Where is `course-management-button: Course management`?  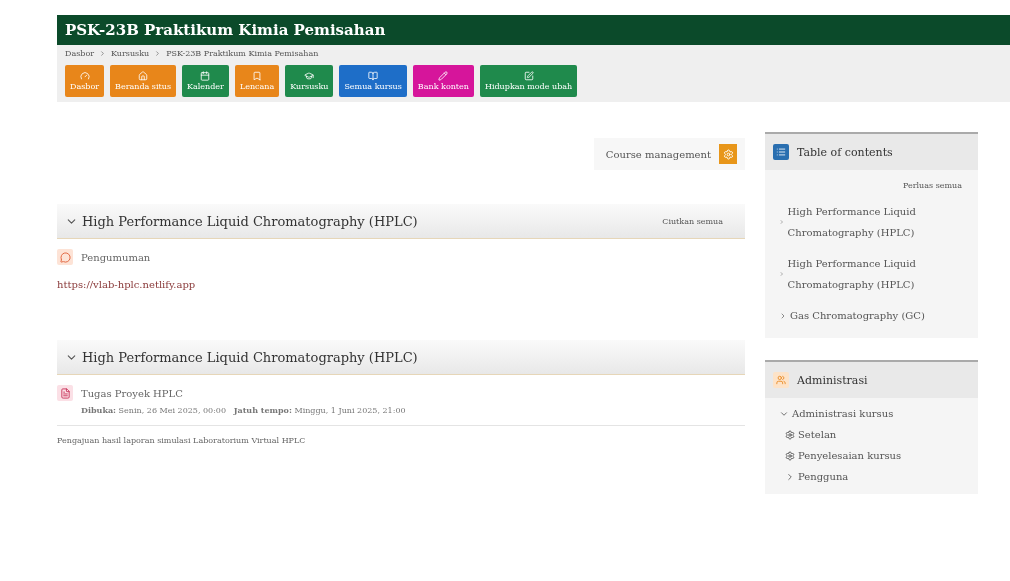
course-management-button: Course management is located at coordinates (669, 154).